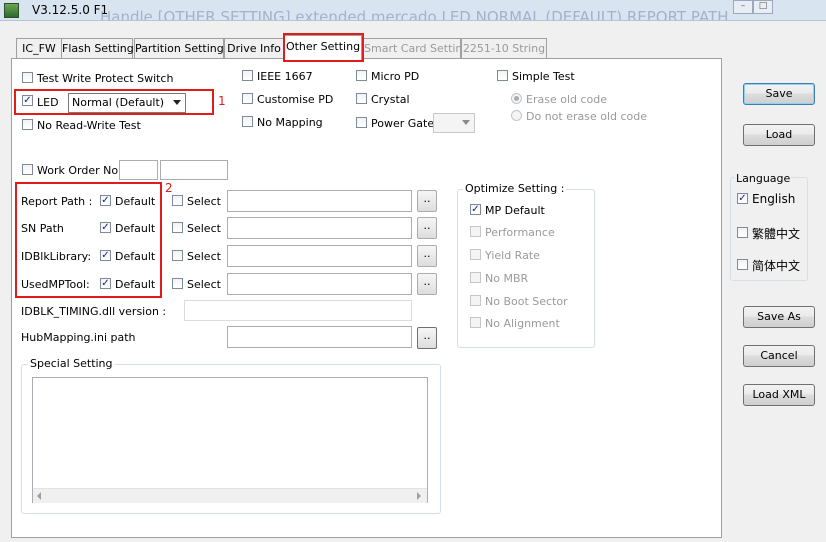 Image resolution: width=826 pixels, height=542 pixels. I want to click on erase-old-code-label: Erase old code, so click(567, 99).